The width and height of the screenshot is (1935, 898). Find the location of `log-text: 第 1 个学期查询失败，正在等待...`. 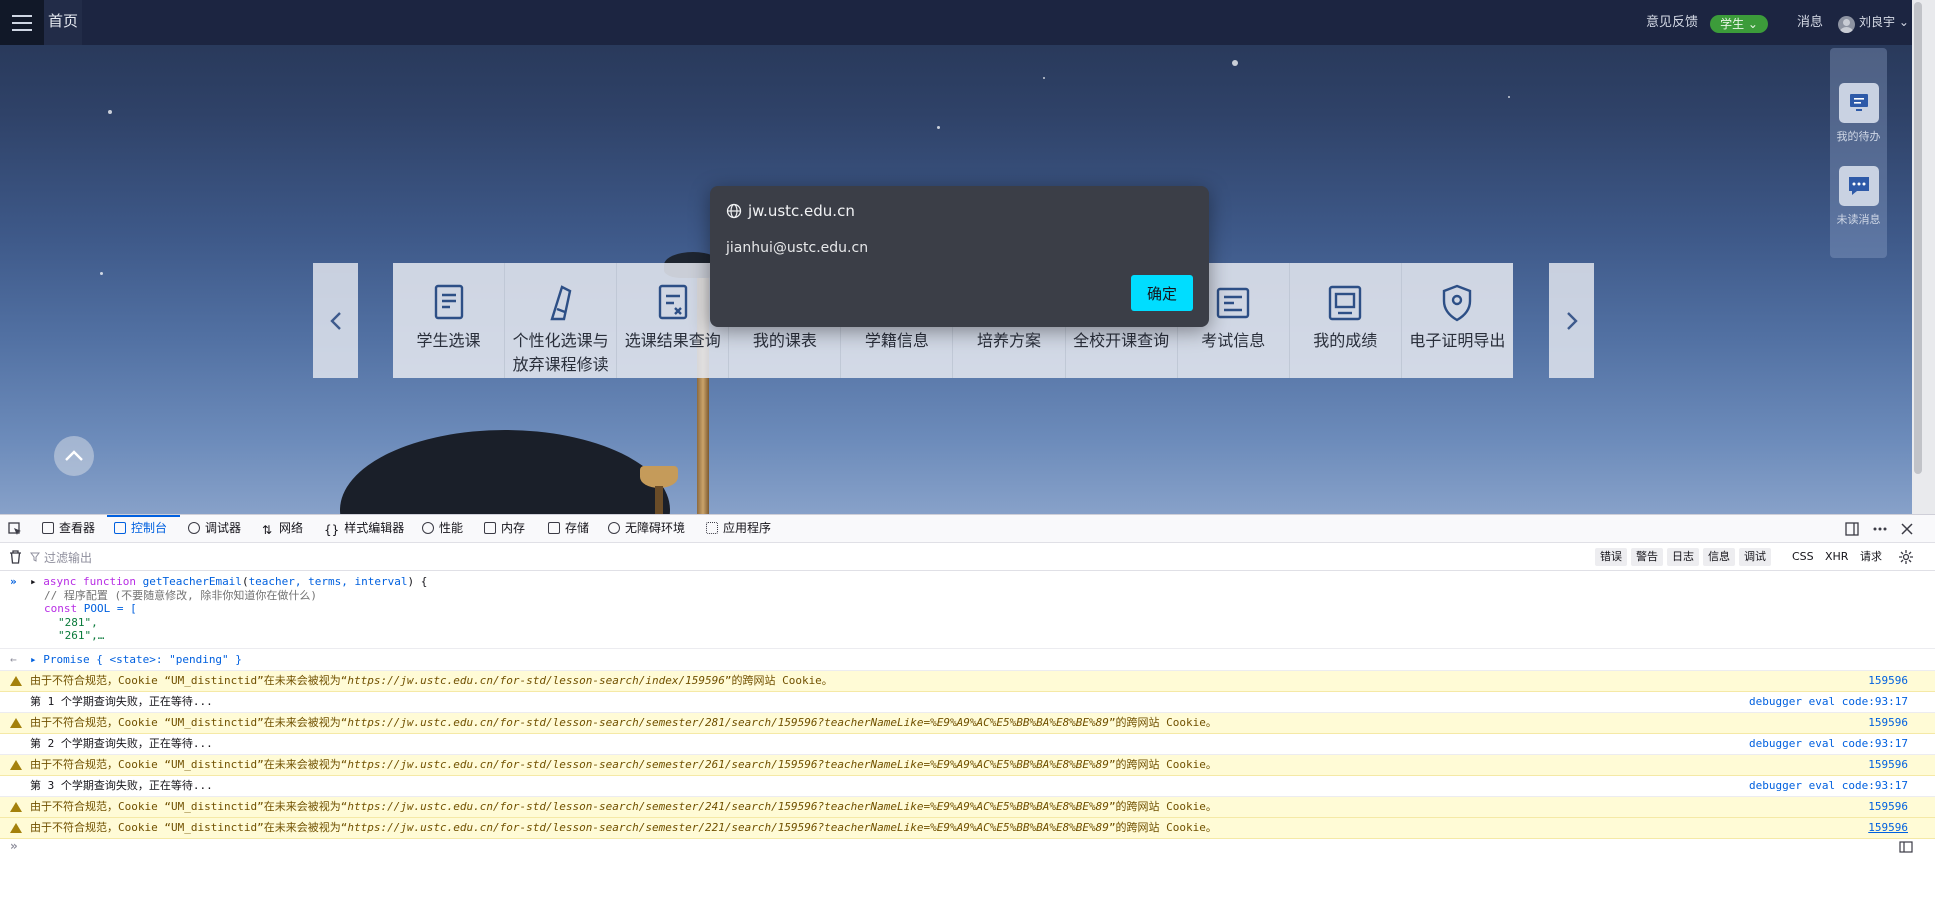

log-text: 第 1 个学期查询失败，正在等待... is located at coordinates (121, 701).